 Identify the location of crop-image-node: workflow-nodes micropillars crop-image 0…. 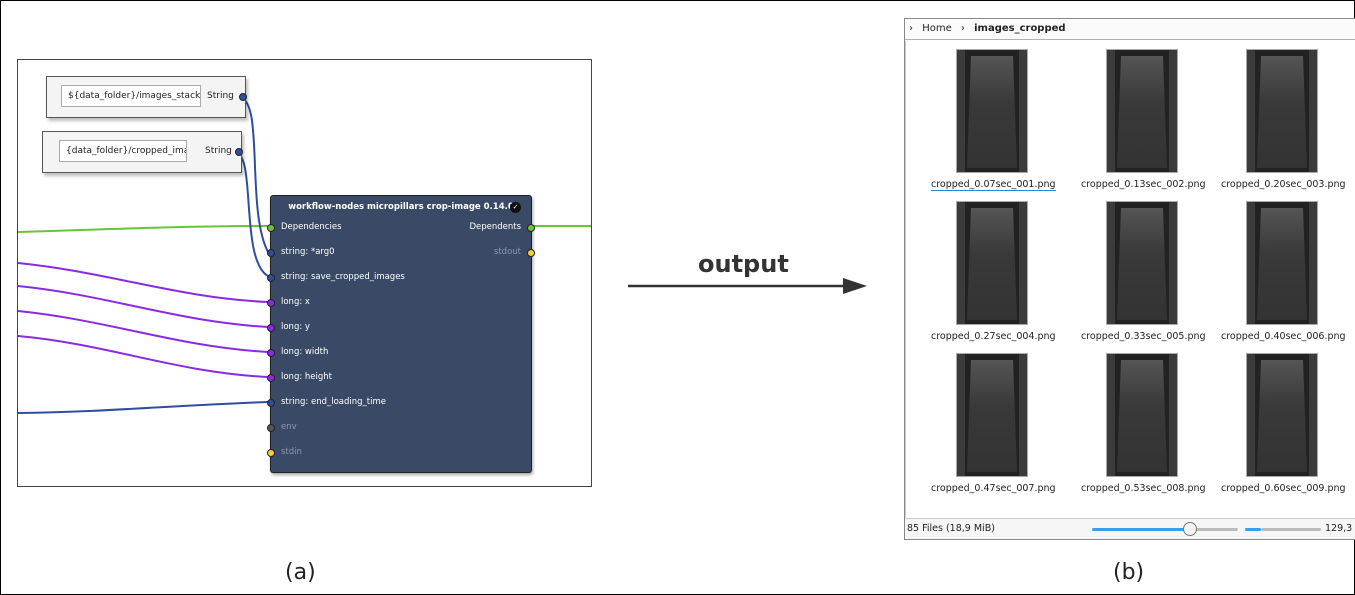
(401, 334).